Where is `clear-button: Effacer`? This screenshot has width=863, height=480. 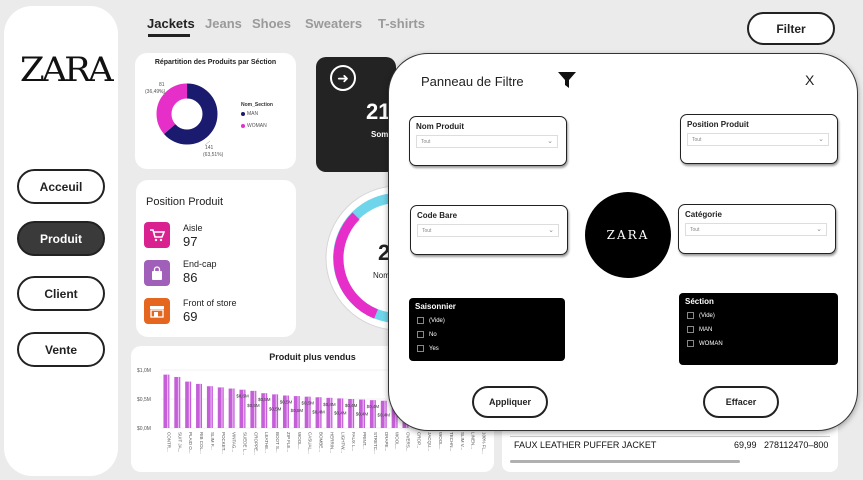
clear-button: Effacer is located at coordinates (741, 402).